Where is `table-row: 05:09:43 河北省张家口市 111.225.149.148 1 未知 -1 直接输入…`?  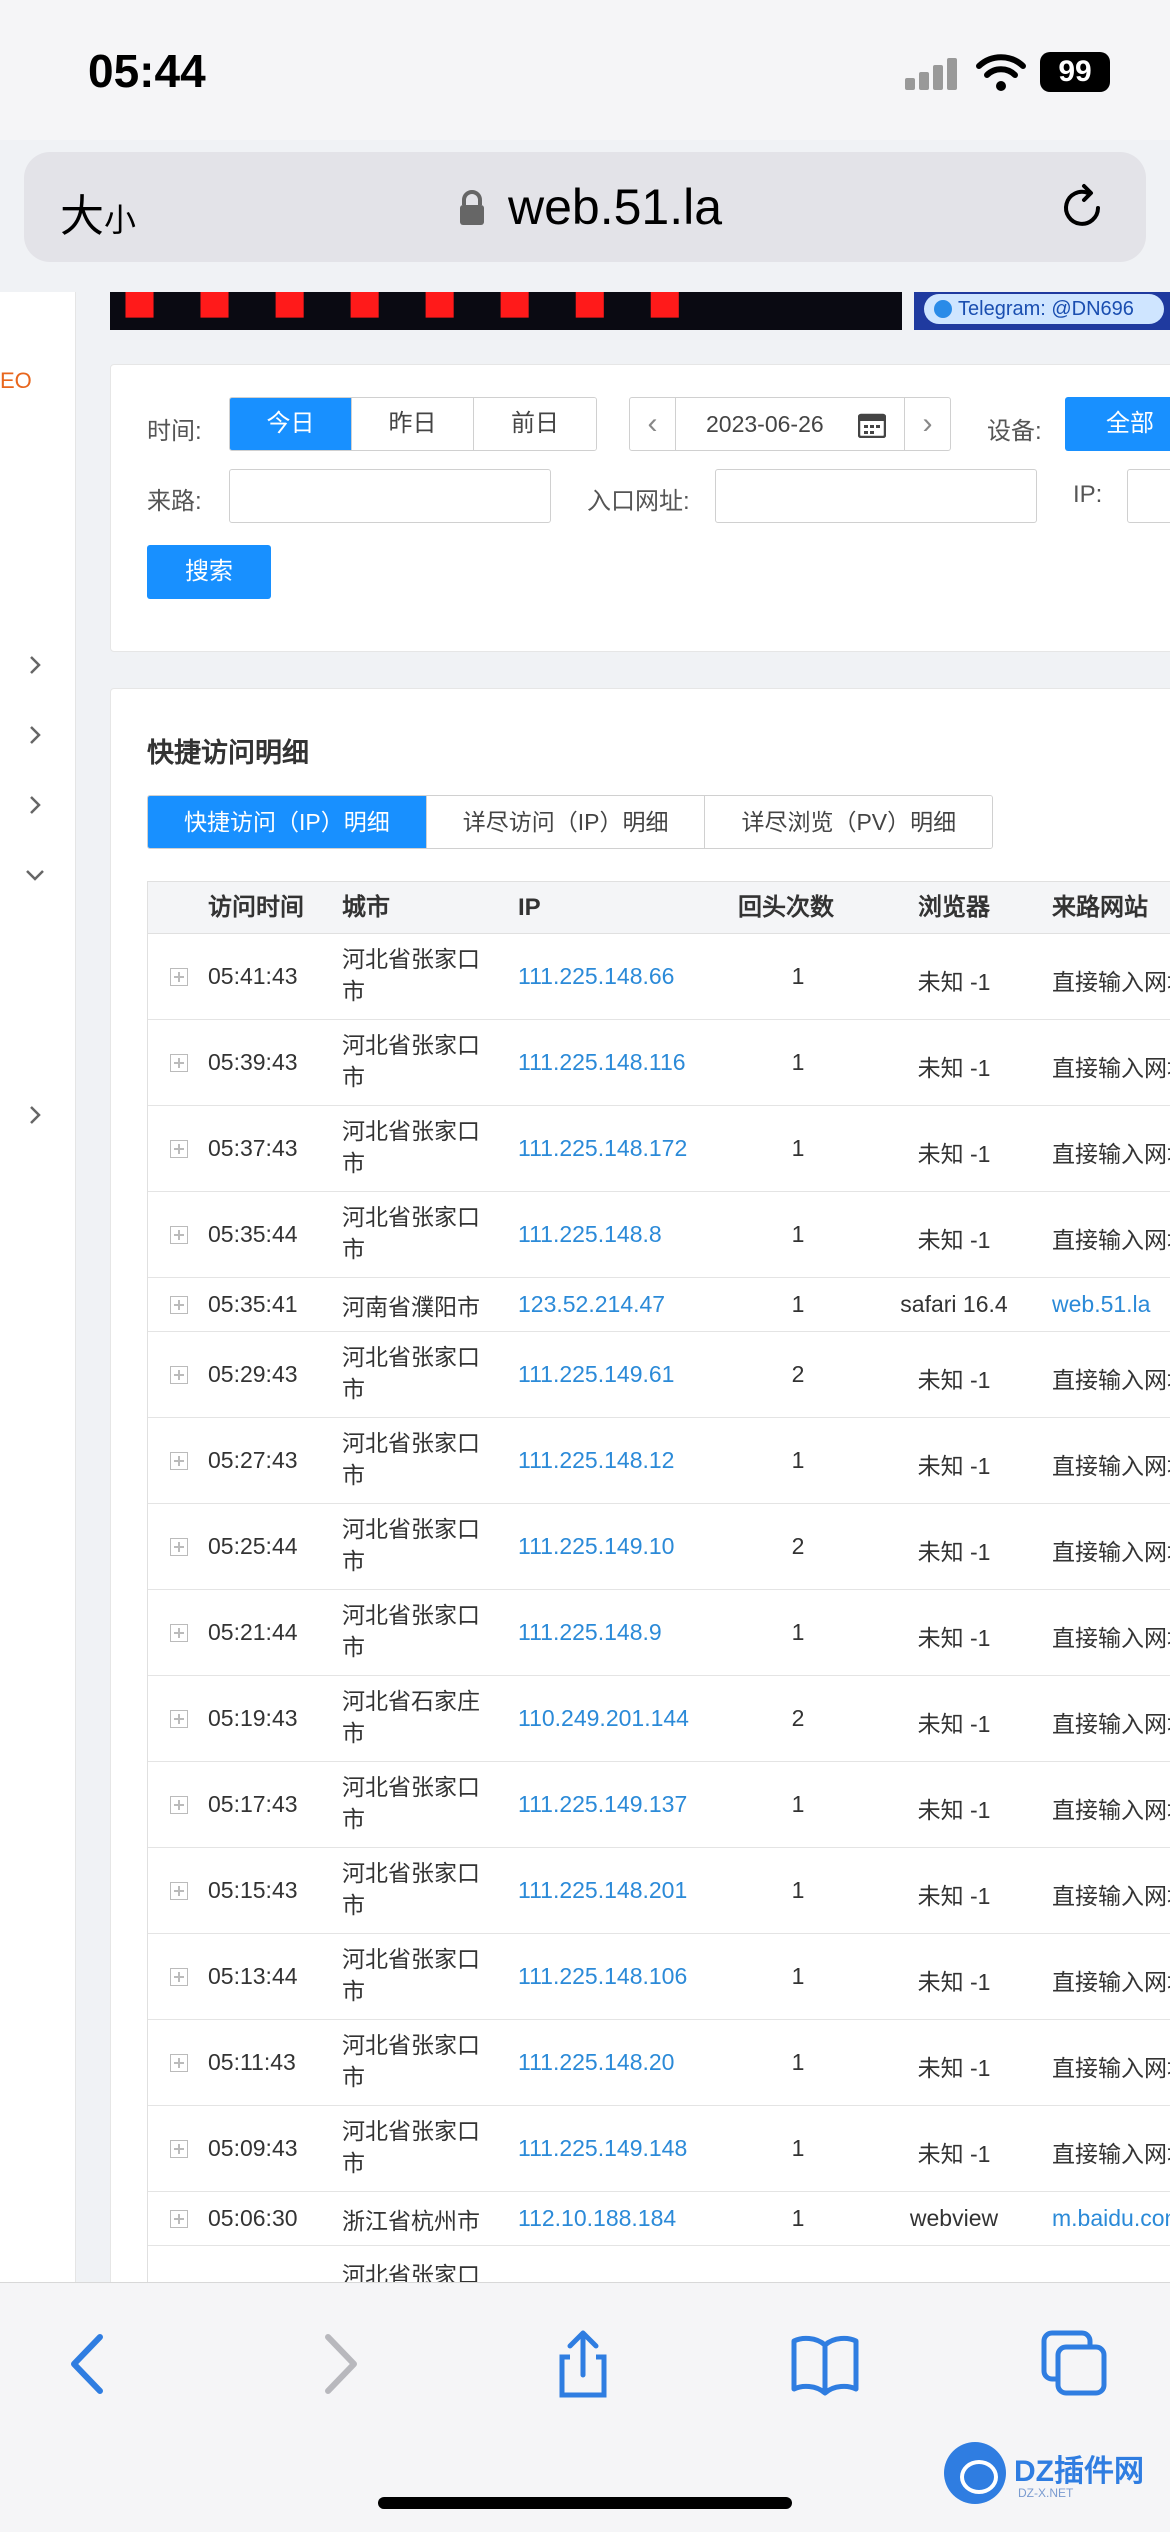 table-row: 05:09:43 河北省张家口市 111.225.149.148 1 未知 -1 直接输入… is located at coordinates (659, 2149).